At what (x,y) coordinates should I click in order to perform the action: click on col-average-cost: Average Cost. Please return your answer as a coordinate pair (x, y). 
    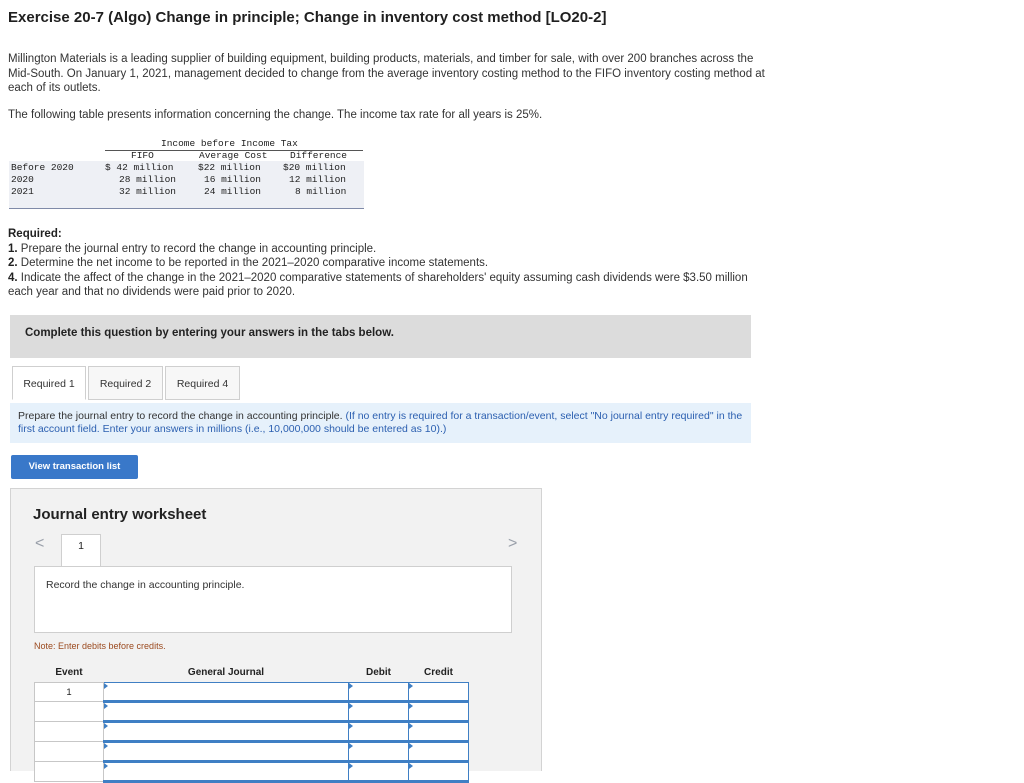
    Looking at the image, I should click on (233, 155).